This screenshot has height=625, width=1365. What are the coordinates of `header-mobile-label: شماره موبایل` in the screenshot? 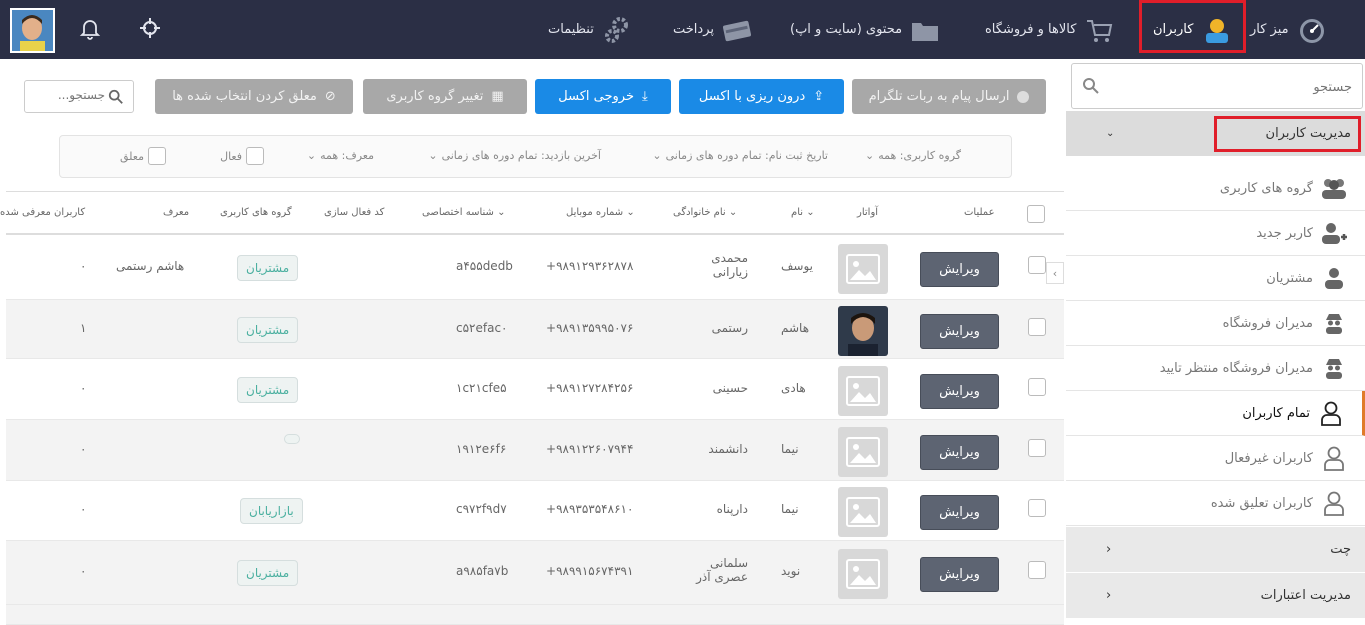 It's located at (595, 212).